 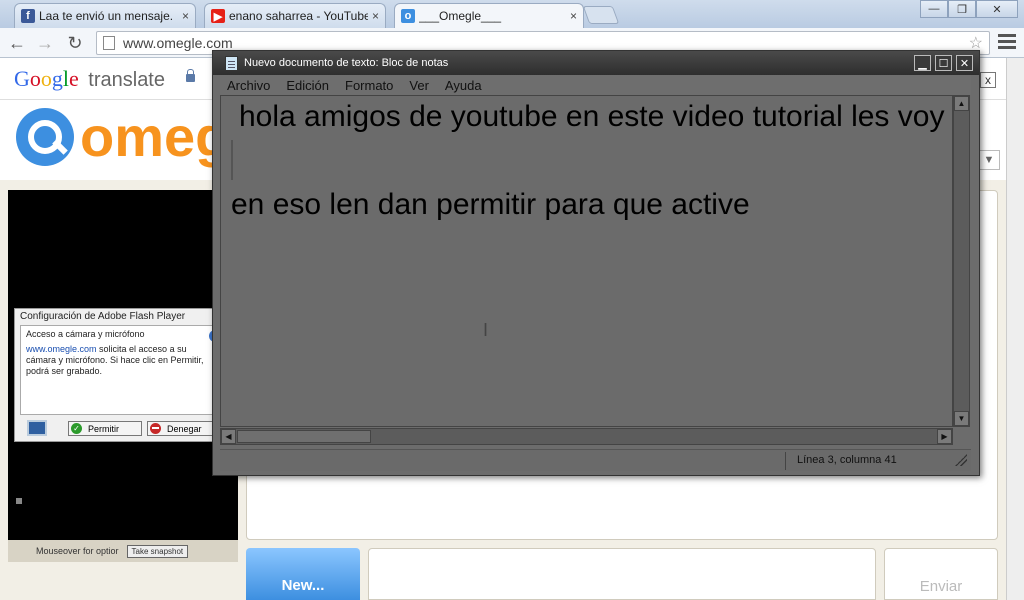 What do you see at coordinates (486, 330) in the screenshot?
I see `ibeam-cursor-icon: I` at bounding box center [486, 330].